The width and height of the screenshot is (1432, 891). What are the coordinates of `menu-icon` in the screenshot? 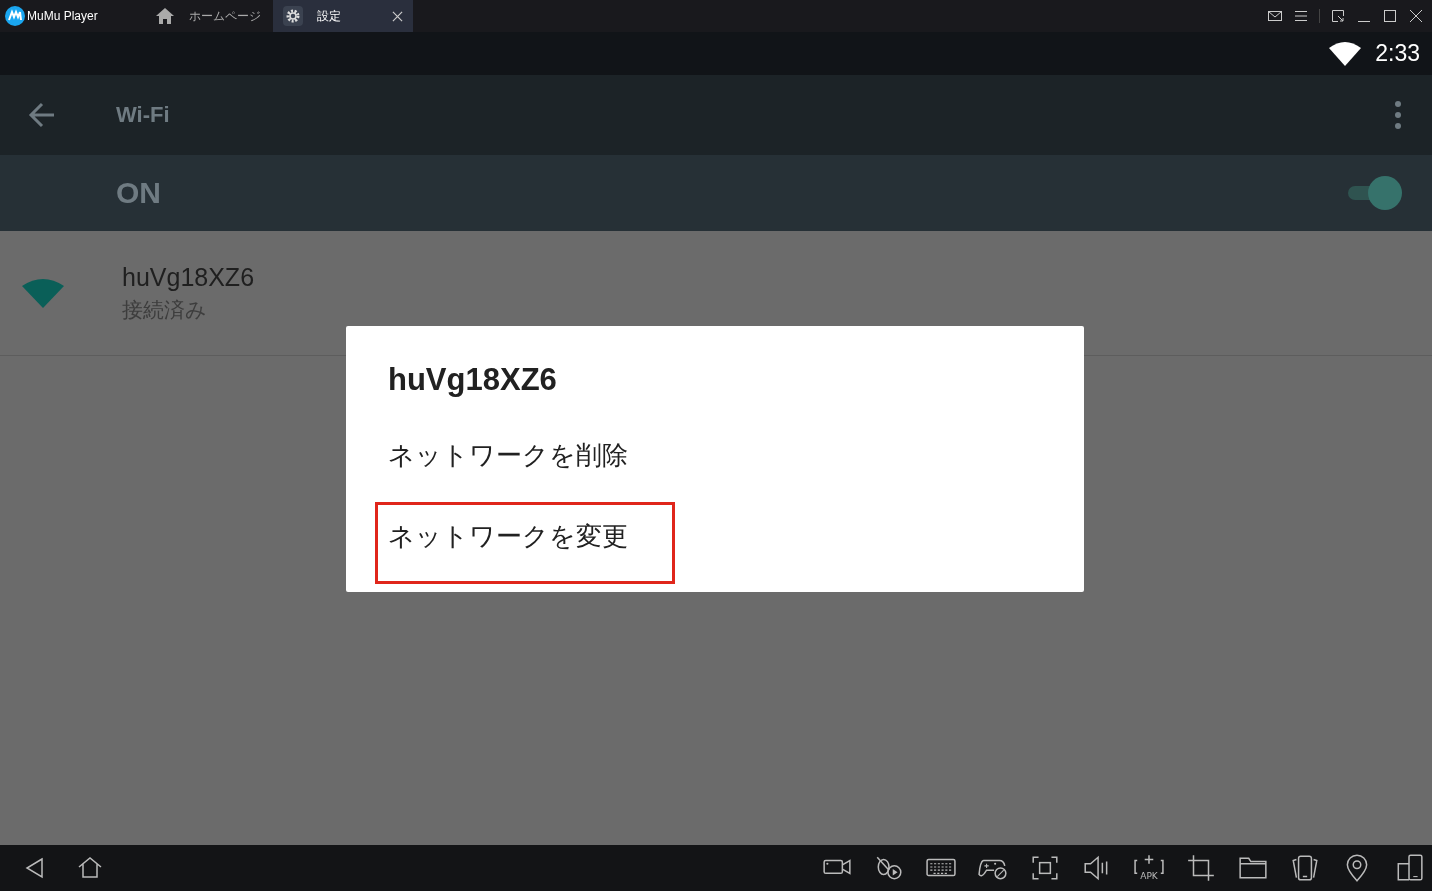 It's located at (1301, 16).